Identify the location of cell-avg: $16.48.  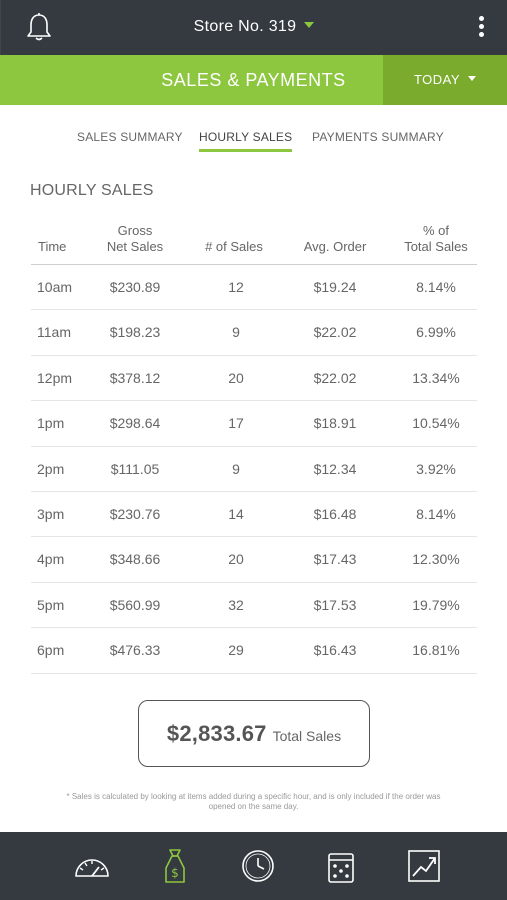
(335, 513).